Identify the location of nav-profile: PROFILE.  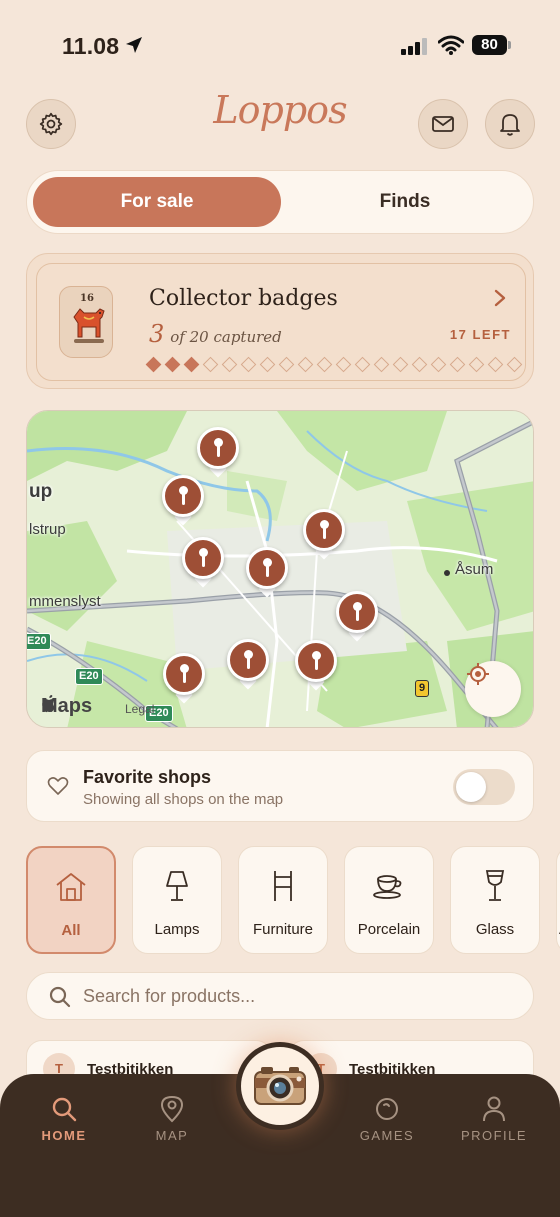
(494, 1118).